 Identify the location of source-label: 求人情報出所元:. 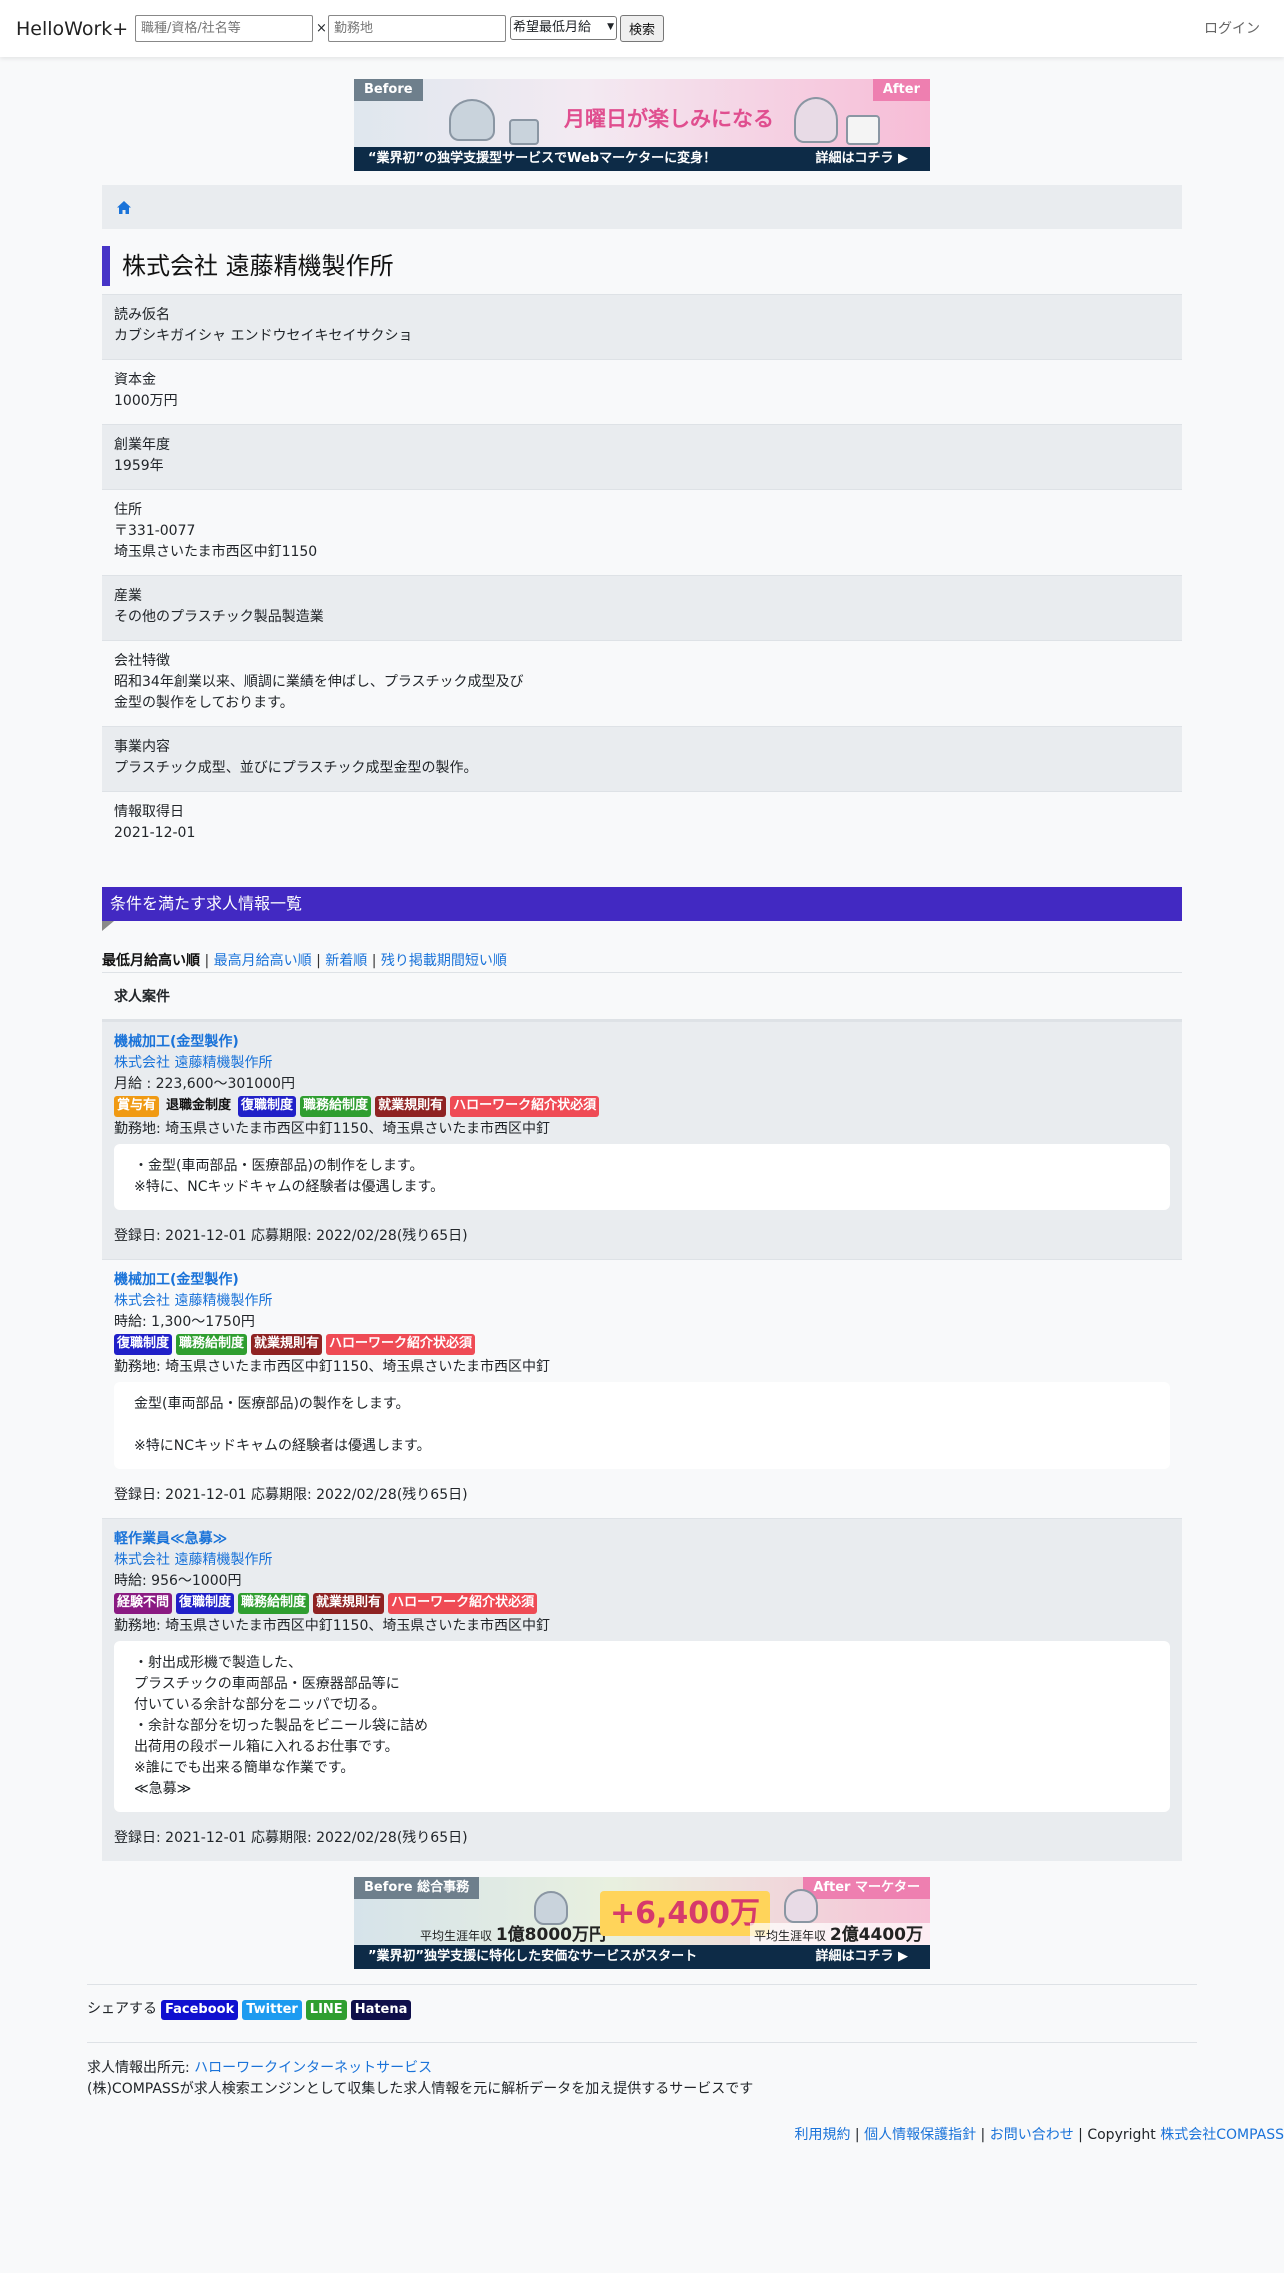
(141, 2068).